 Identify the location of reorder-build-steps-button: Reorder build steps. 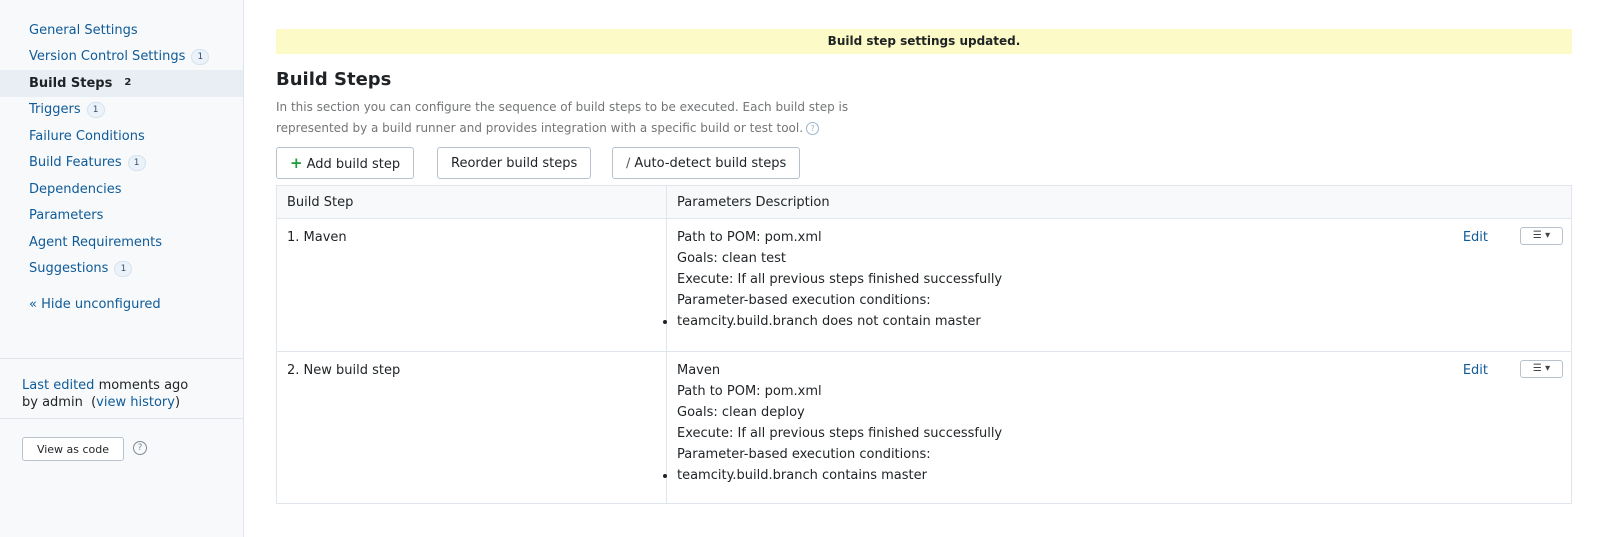
(514, 163).